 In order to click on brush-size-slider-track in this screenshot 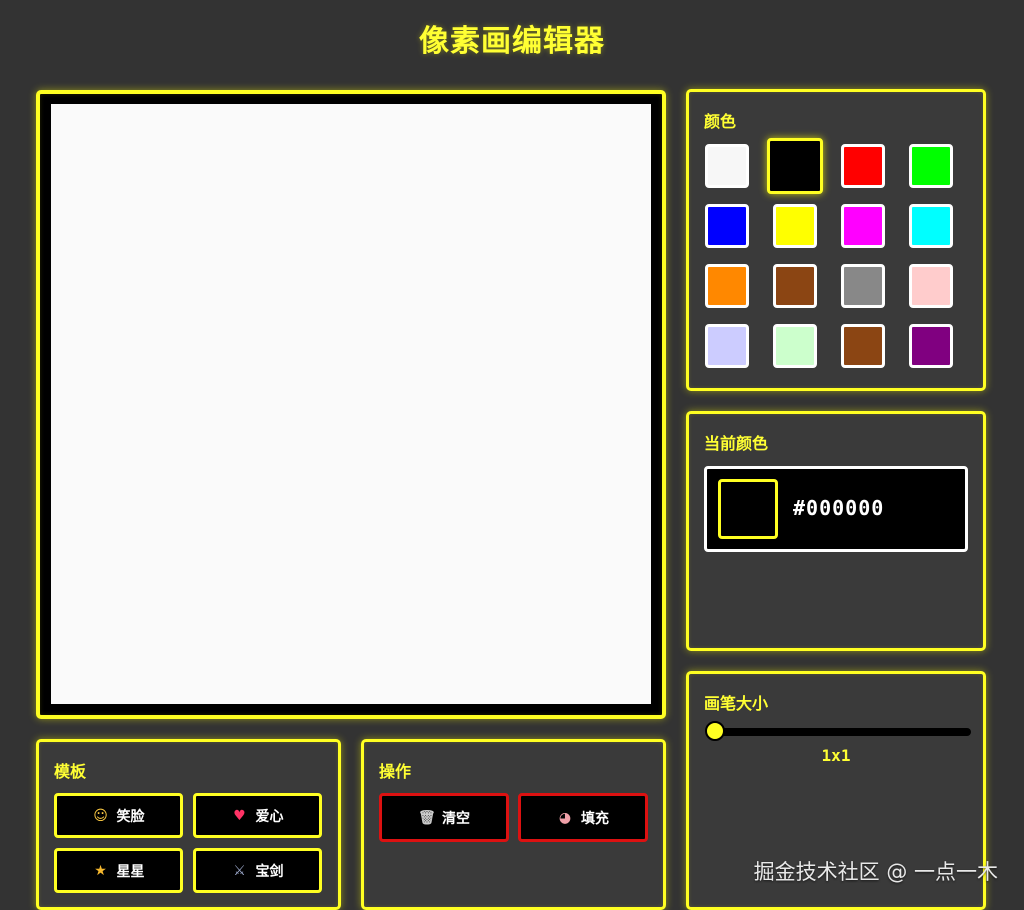, I will do `click(840, 732)`.